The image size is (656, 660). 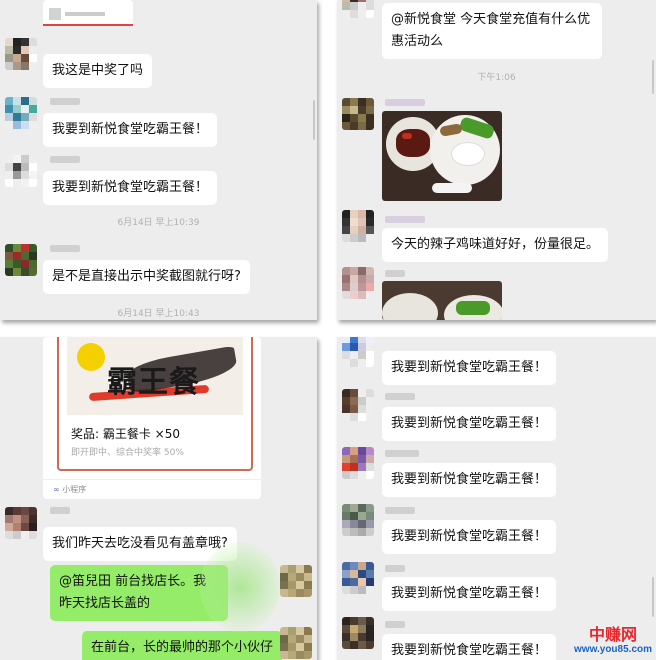 I want to click on message-bubble: 今天的辣子鸡味道好好，份量很足。, so click(x=495, y=245).